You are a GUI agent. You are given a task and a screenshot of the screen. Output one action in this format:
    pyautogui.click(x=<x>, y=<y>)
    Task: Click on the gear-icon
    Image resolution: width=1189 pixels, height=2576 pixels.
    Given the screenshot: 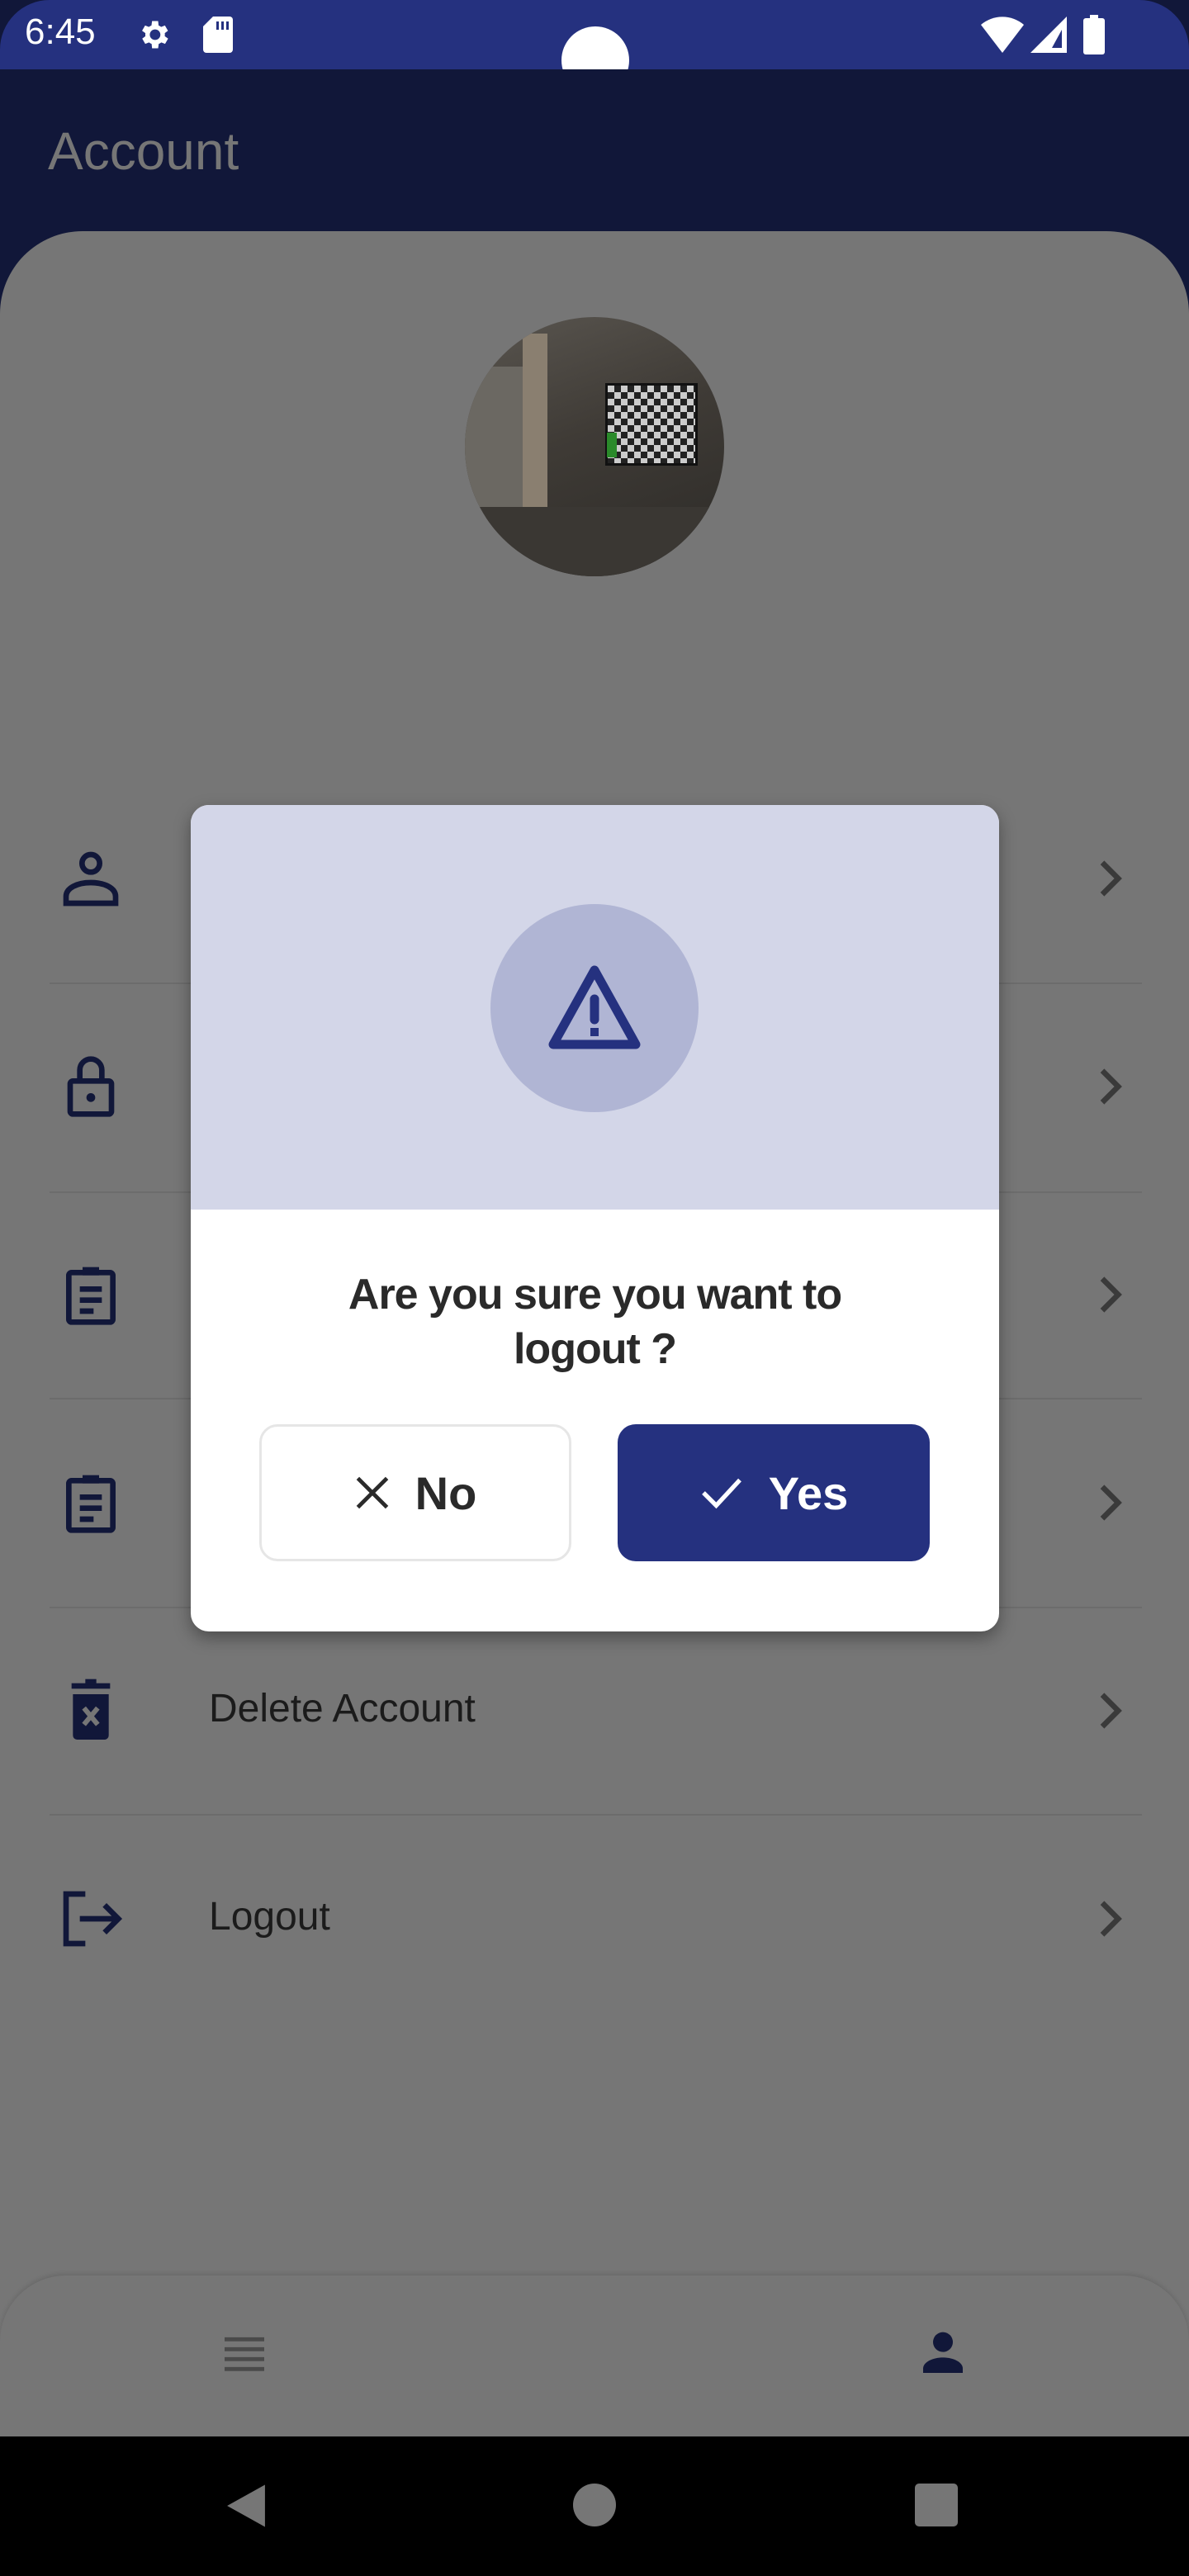 What is the action you would take?
    pyautogui.click(x=155, y=35)
    